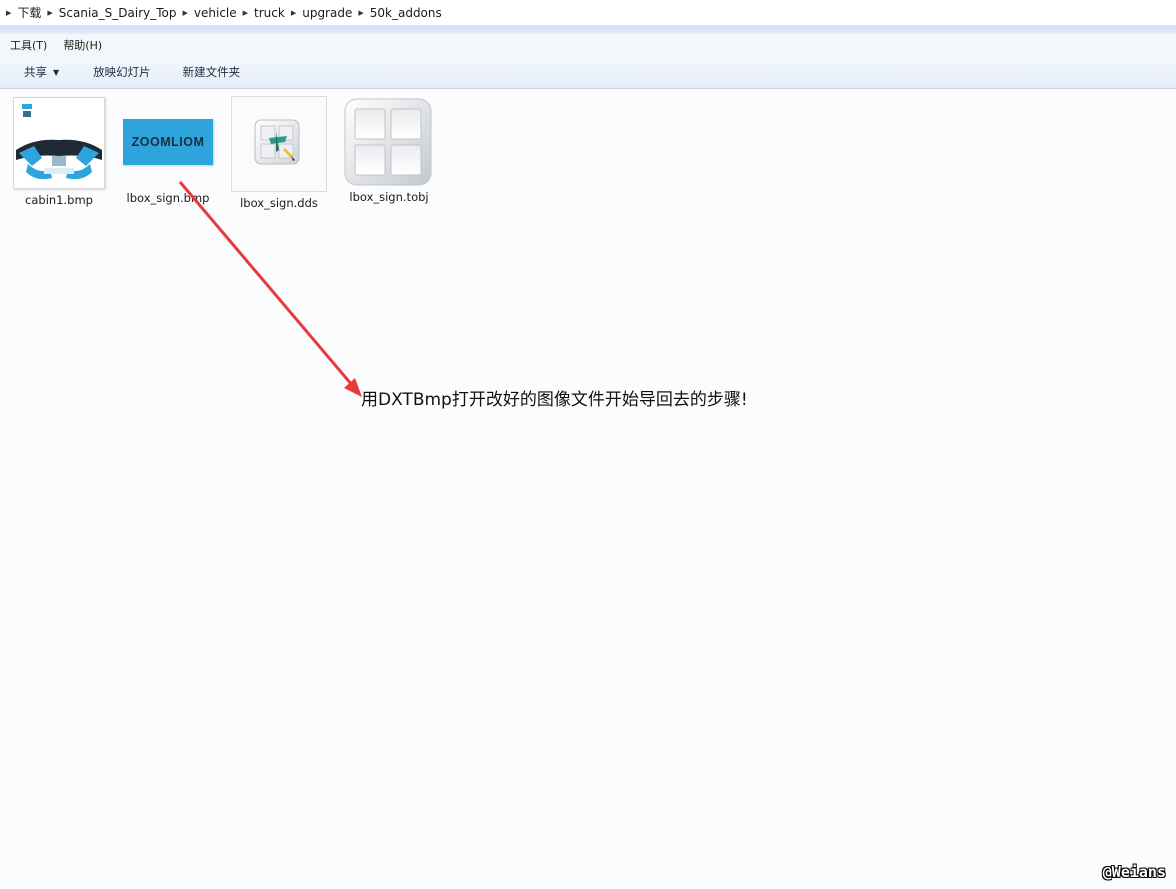 This screenshot has height=889, width=1176. I want to click on file-name: lbox_sign.tobj, so click(388, 197).